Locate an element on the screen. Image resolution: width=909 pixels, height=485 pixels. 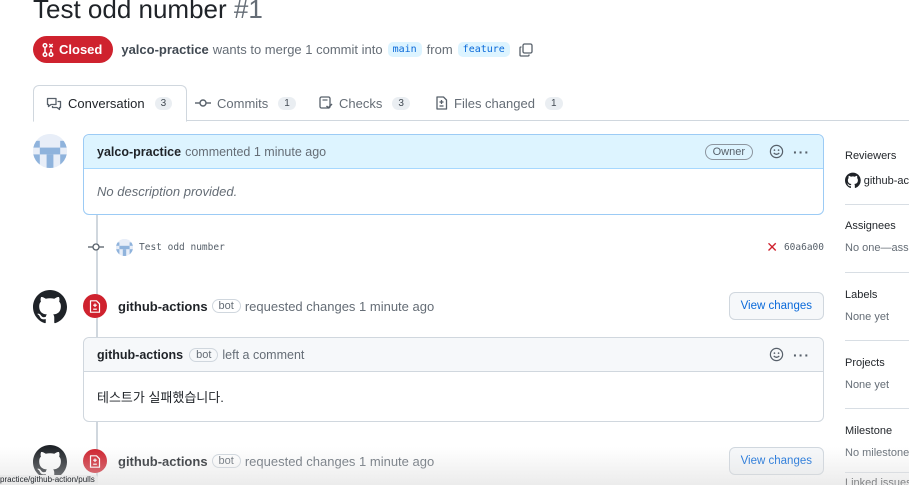
commit-row: Test odd number ✕ 60a6a00 is located at coordinates (456, 247).